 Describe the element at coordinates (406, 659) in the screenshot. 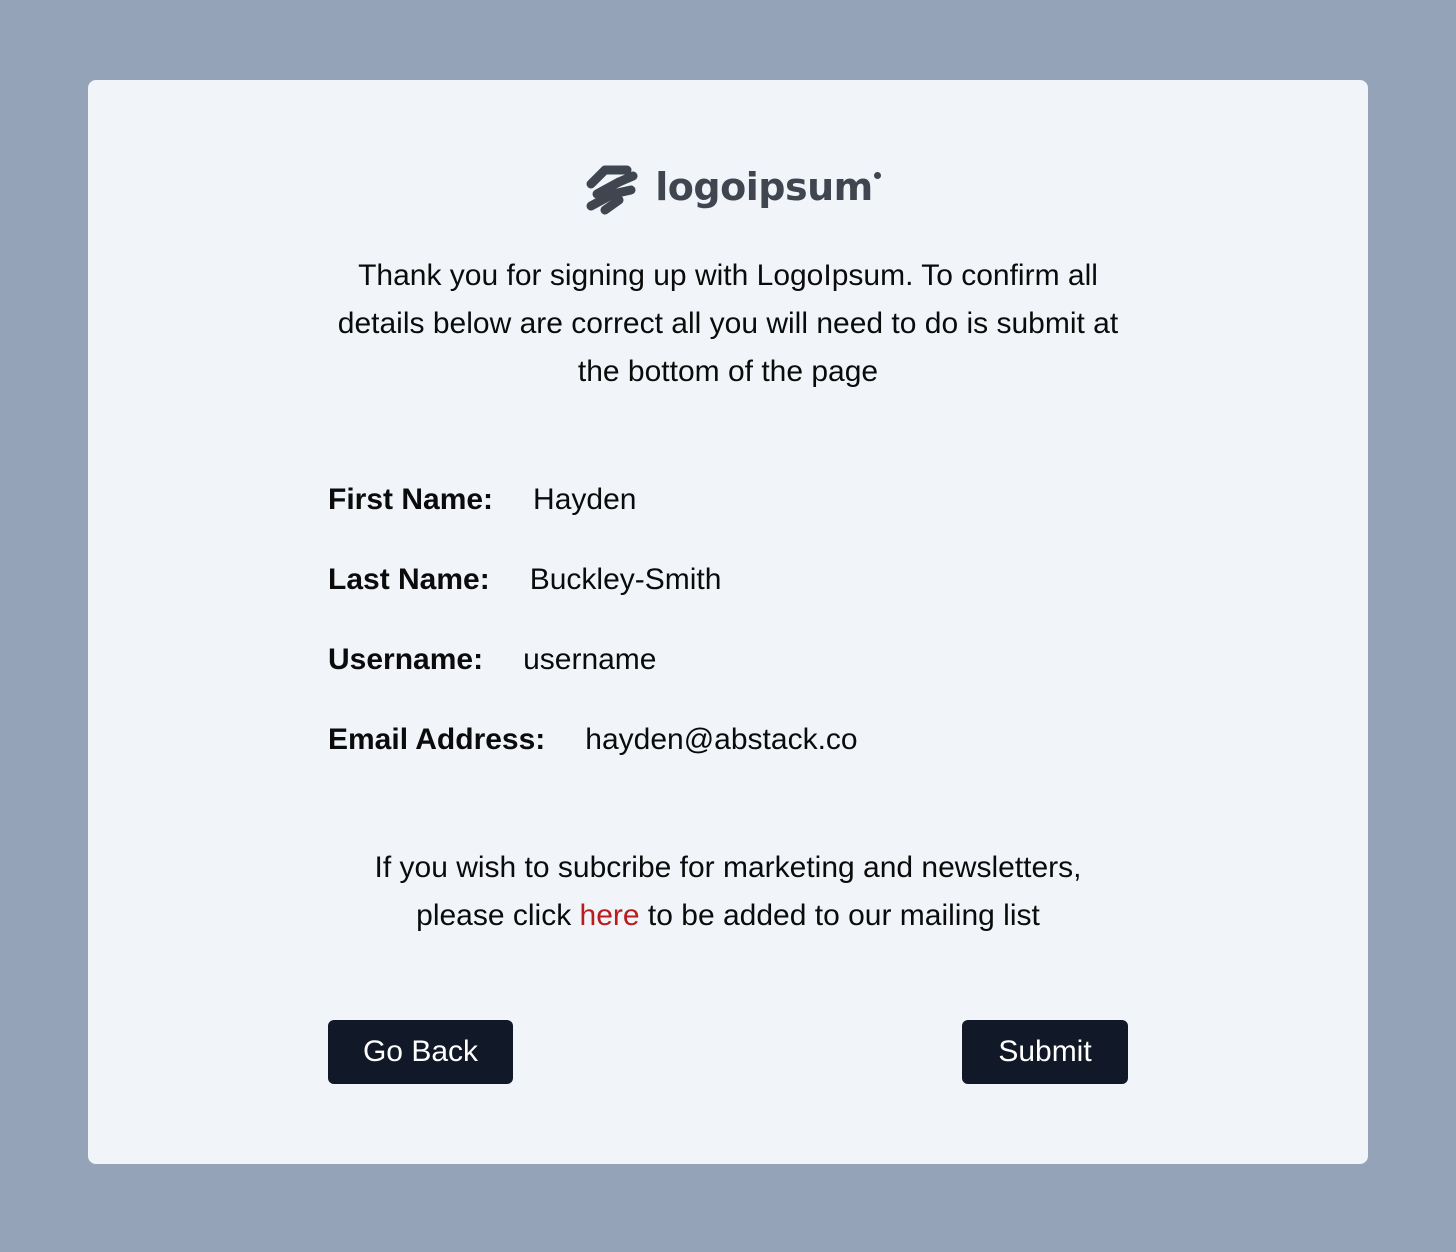

I see `username-label: Username:` at that location.